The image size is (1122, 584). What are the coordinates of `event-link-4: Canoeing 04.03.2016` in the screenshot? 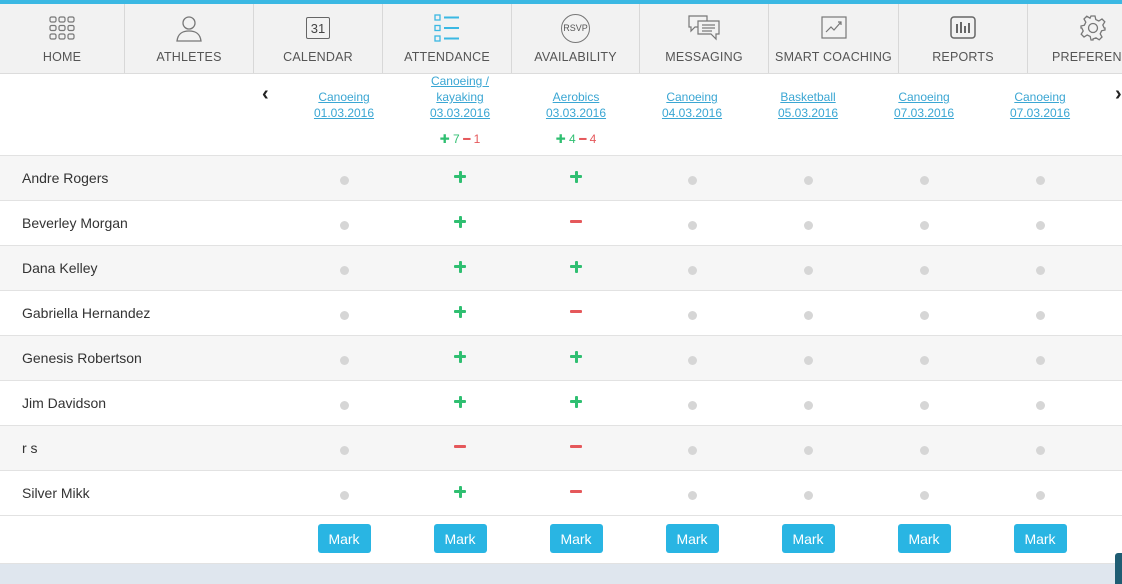 It's located at (692, 105).